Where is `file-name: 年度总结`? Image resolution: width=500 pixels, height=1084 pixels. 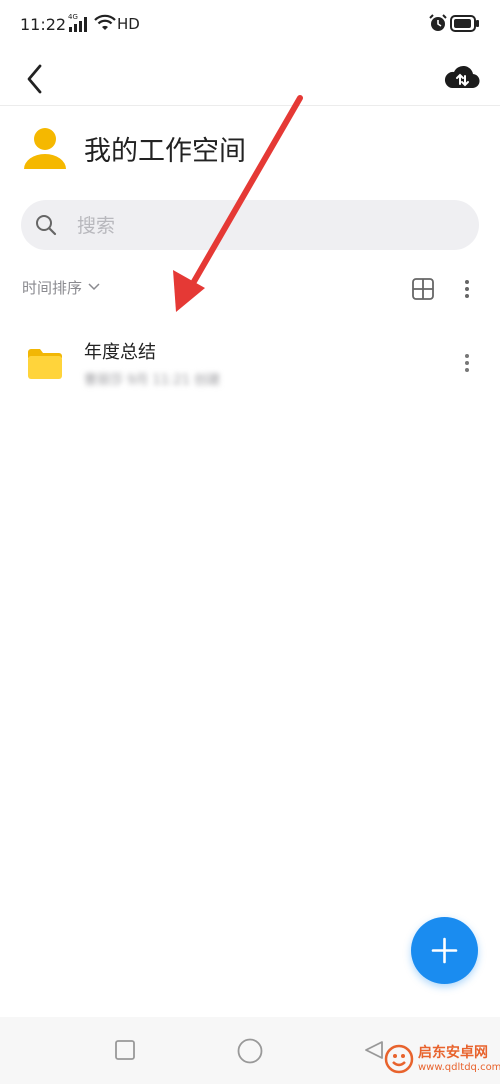 file-name: 年度总结 is located at coordinates (120, 352).